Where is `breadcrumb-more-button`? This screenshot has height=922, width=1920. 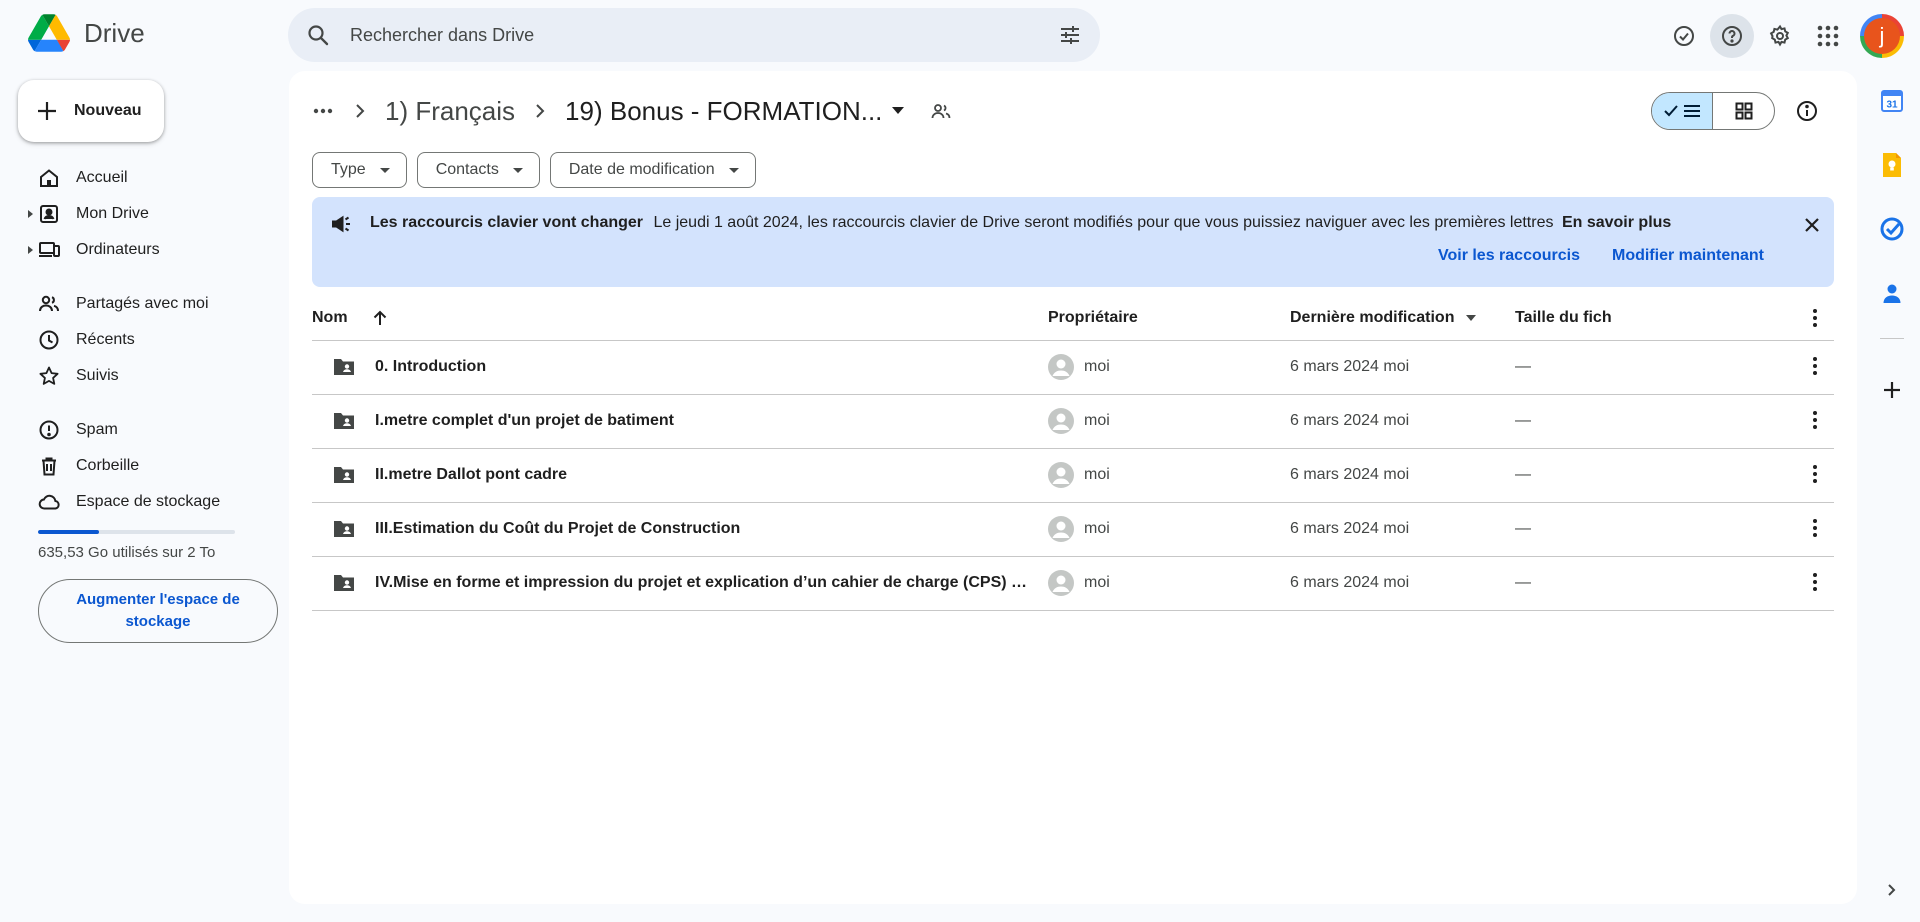 breadcrumb-more-button is located at coordinates (323, 111).